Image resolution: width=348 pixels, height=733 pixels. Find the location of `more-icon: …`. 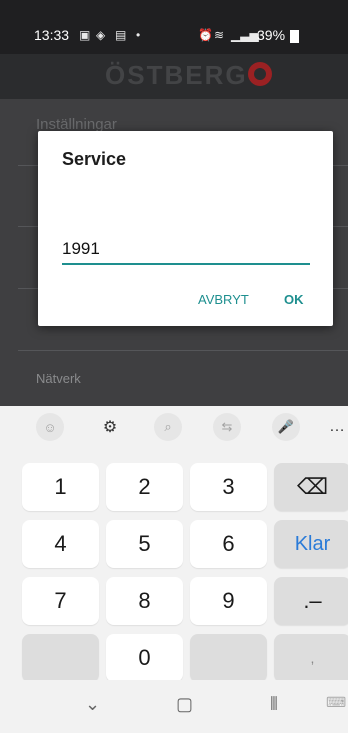

more-icon: … is located at coordinates (337, 427).